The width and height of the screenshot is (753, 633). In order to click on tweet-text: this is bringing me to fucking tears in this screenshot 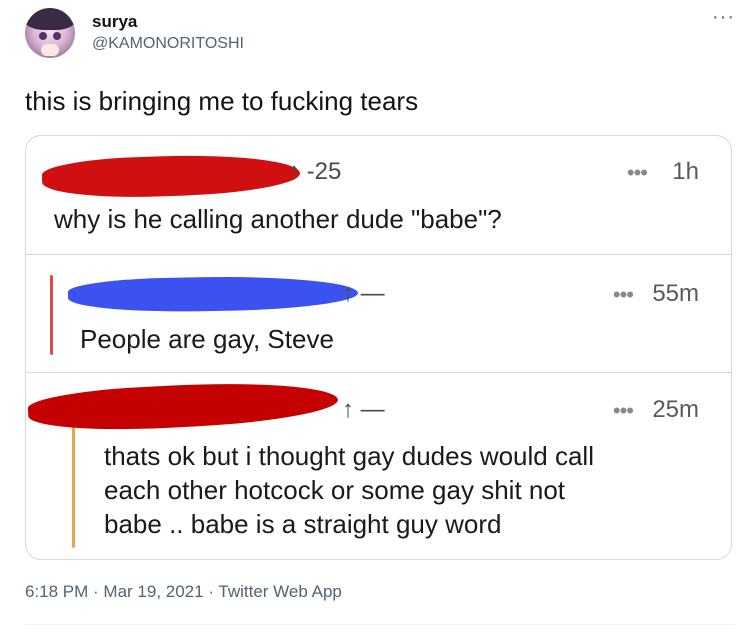, I will do `click(222, 101)`.